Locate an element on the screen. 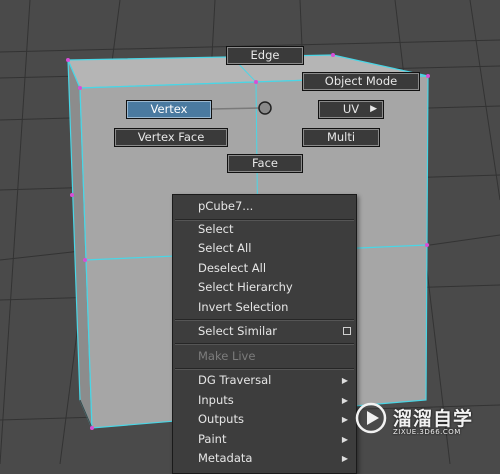 The height and width of the screenshot is (474, 500). marking-menu-center-icon is located at coordinates (265, 108).